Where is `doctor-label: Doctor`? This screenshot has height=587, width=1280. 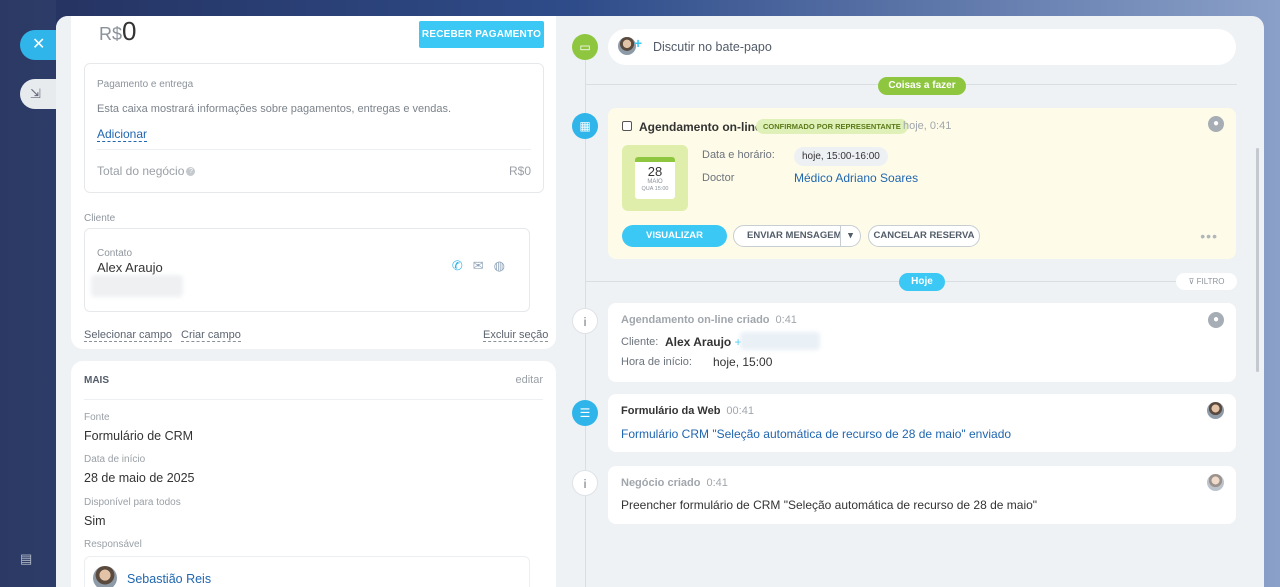 doctor-label: Doctor is located at coordinates (718, 178).